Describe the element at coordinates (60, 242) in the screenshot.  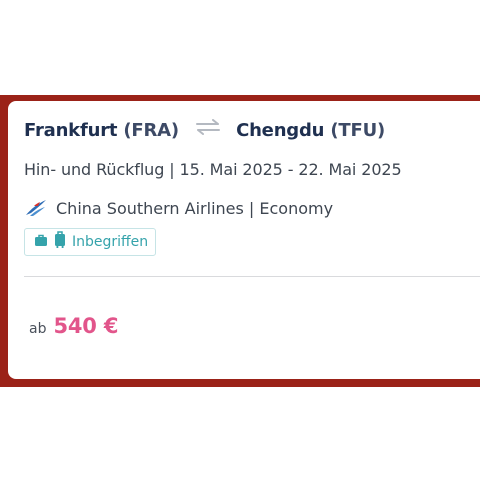
I see `suitcase-icon` at that location.